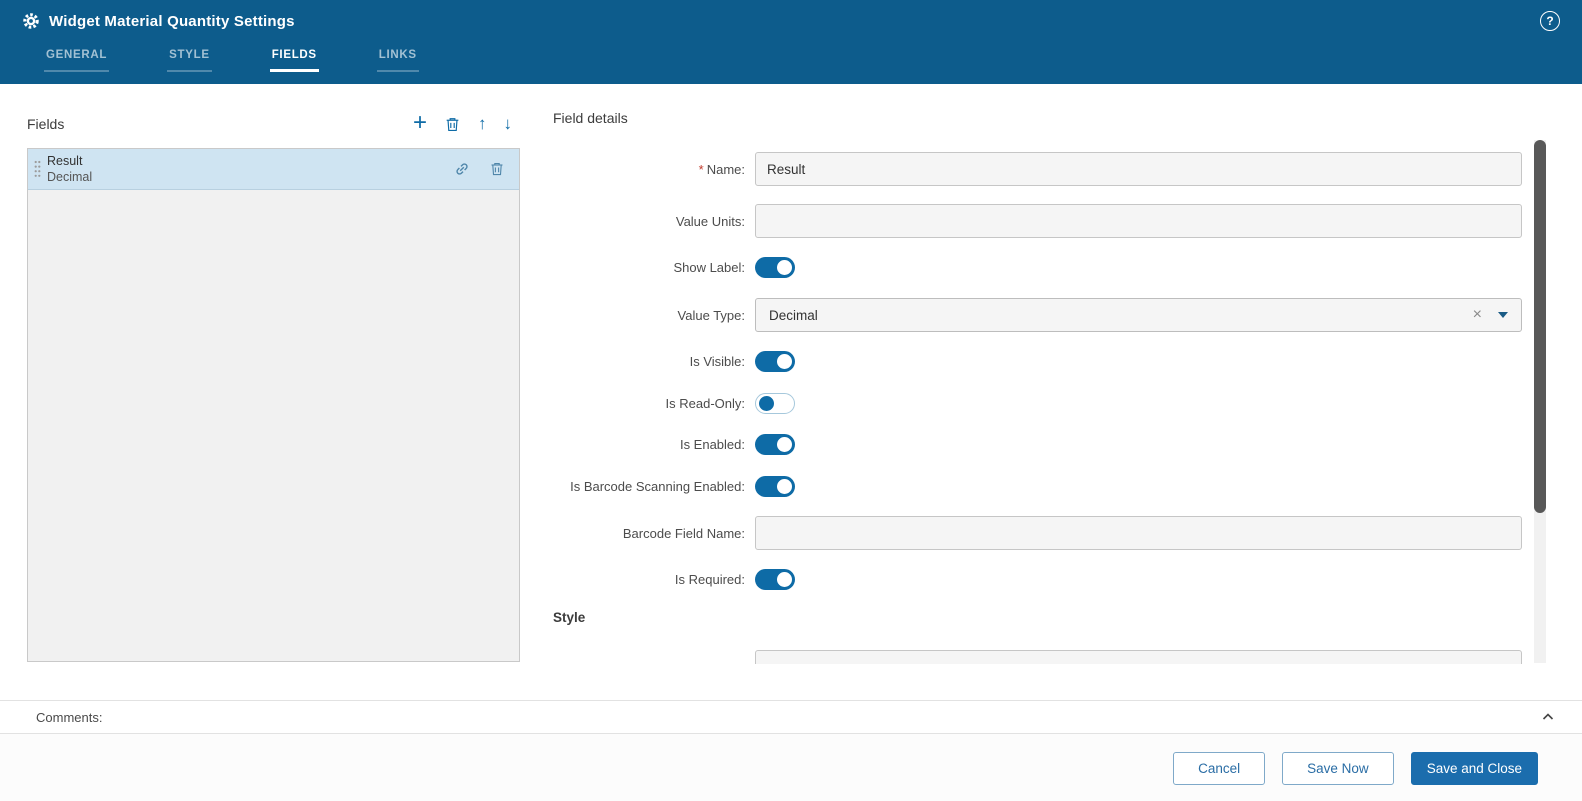  I want to click on delete-field-button, so click(452, 124).